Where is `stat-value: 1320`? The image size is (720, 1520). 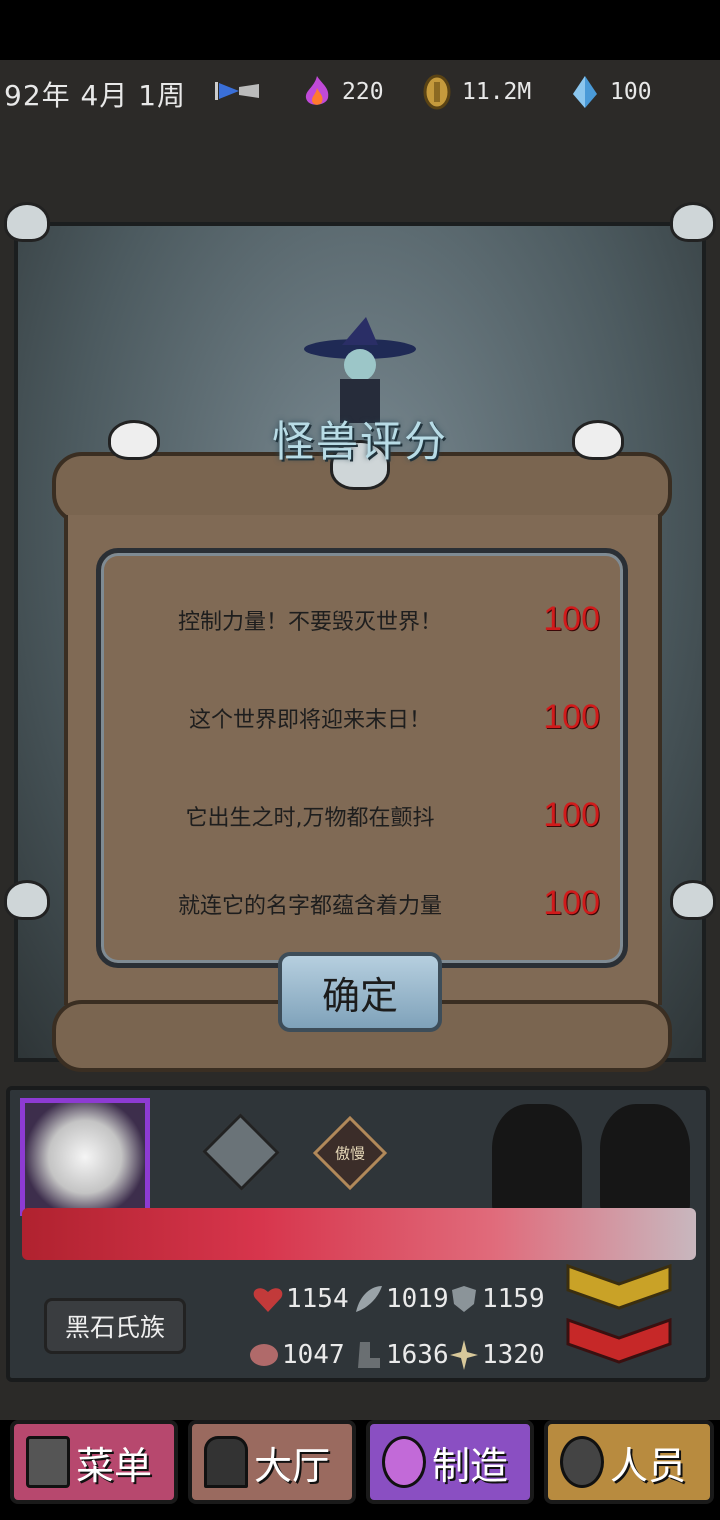 stat-value: 1320 is located at coordinates (513, 1355).